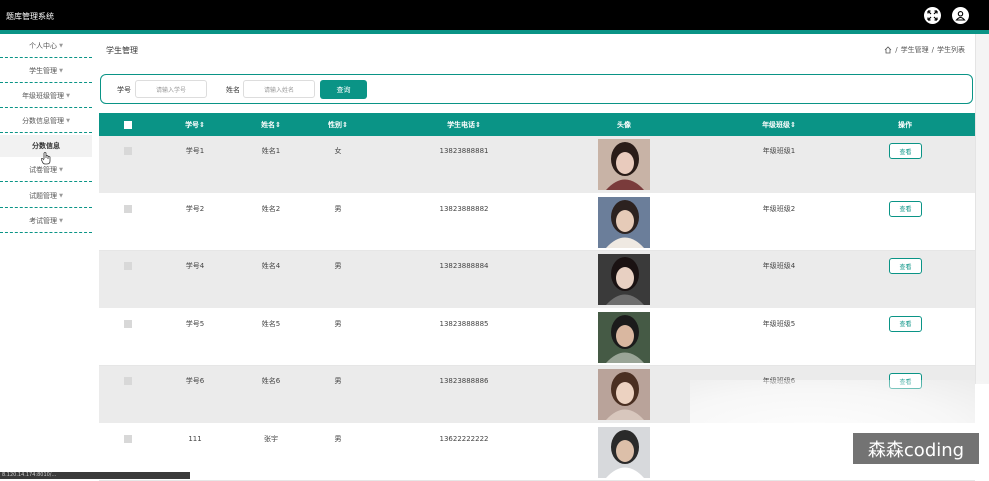  I want to click on sidebar-item-class-management: 年级班级管理 ▼, so click(46, 96).